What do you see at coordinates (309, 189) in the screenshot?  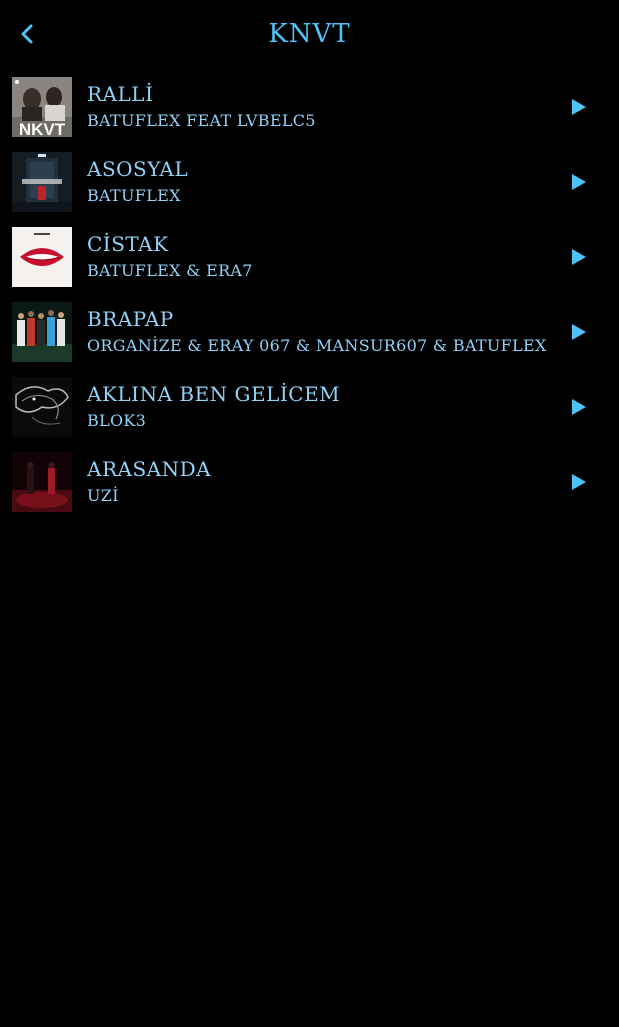 I see `track-row-asosyal: ASOSYAL BATUFLEX` at bounding box center [309, 189].